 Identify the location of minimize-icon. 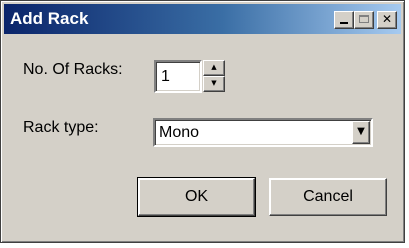
(344, 23).